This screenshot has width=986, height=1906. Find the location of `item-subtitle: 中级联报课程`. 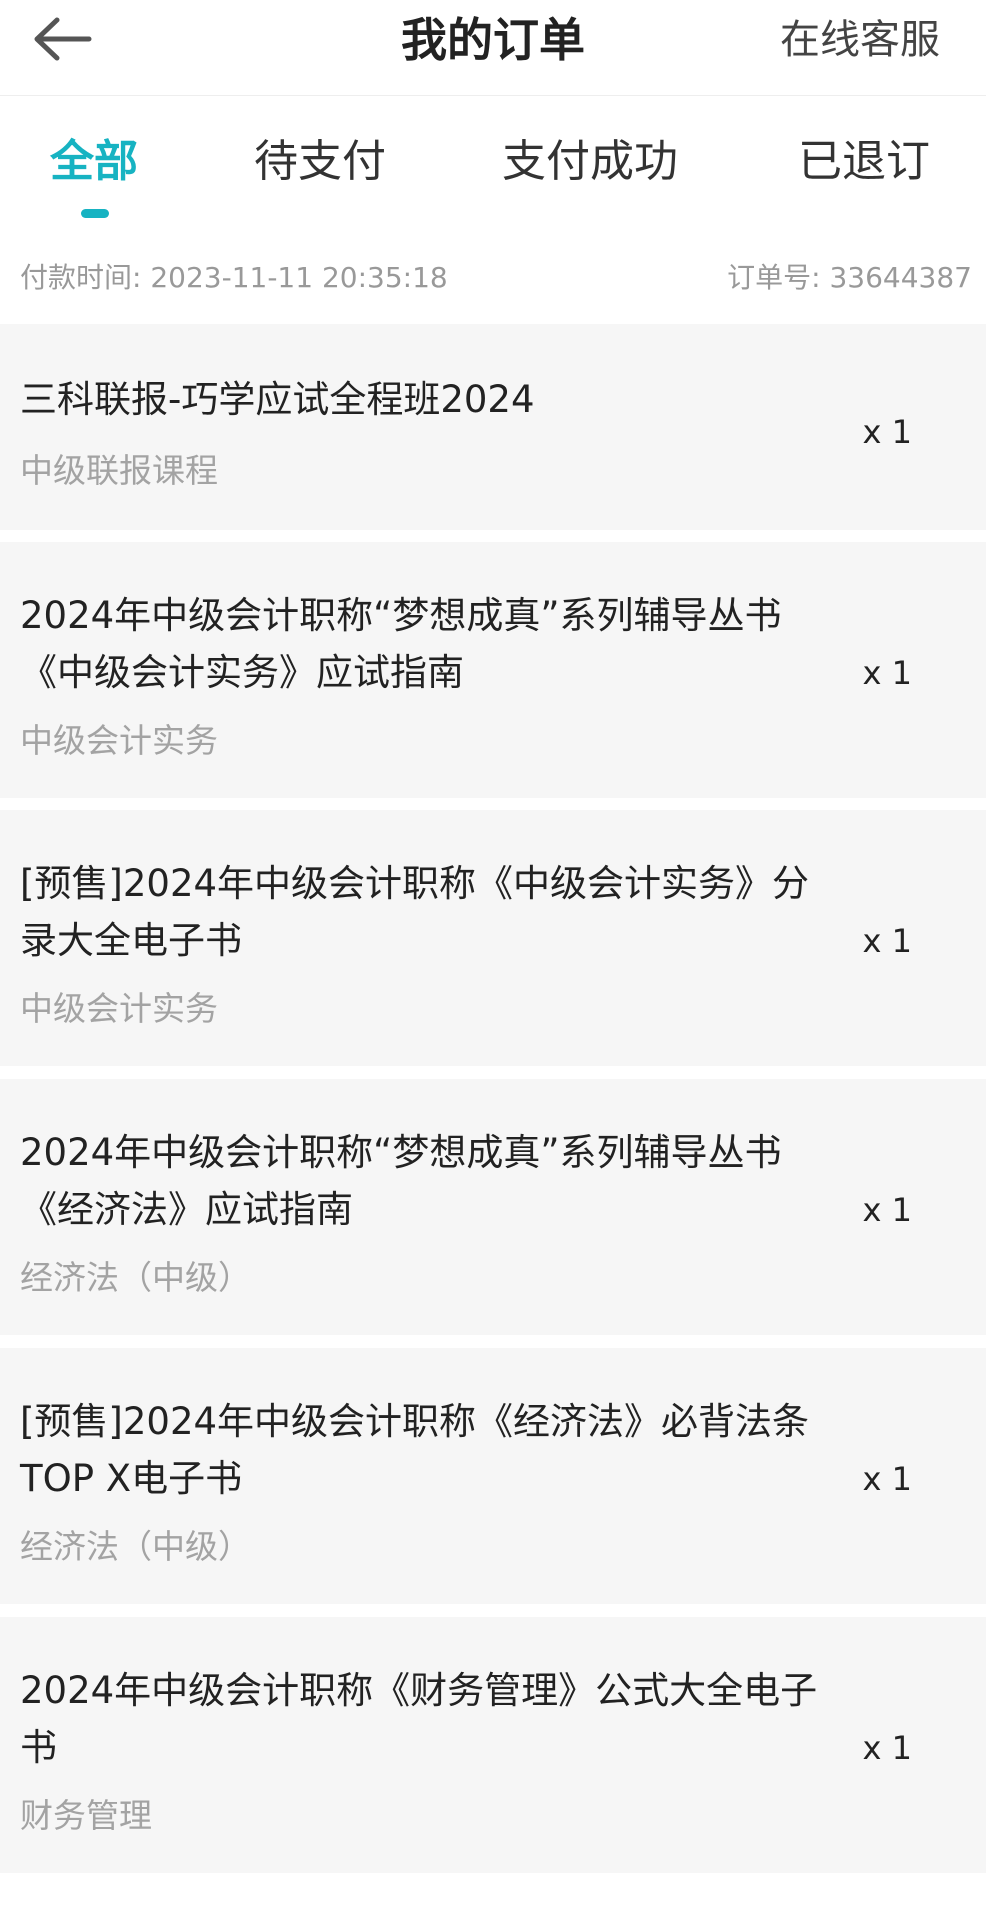

item-subtitle: 中级联报课程 is located at coordinates (119, 470).